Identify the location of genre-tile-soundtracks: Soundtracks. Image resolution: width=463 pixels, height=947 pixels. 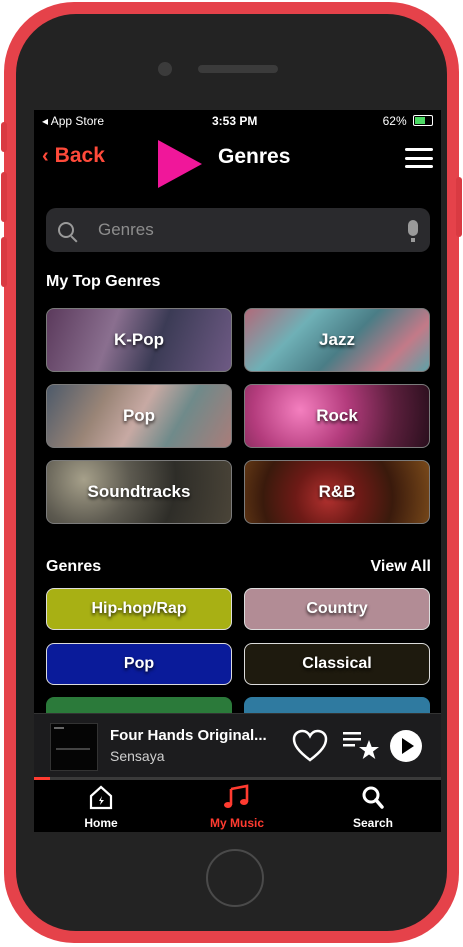
(139, 492).